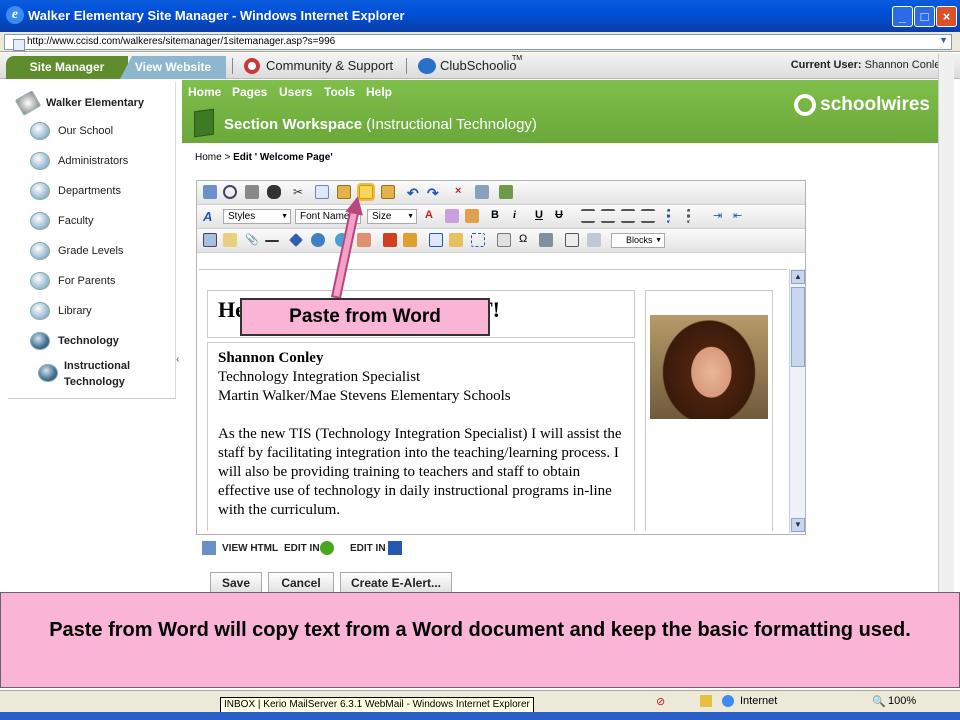 This screenshot has height=720, width=960. Describe the element at coordinates (674, 216) in the screenshot. I see `numbered-list-icon` at that location.